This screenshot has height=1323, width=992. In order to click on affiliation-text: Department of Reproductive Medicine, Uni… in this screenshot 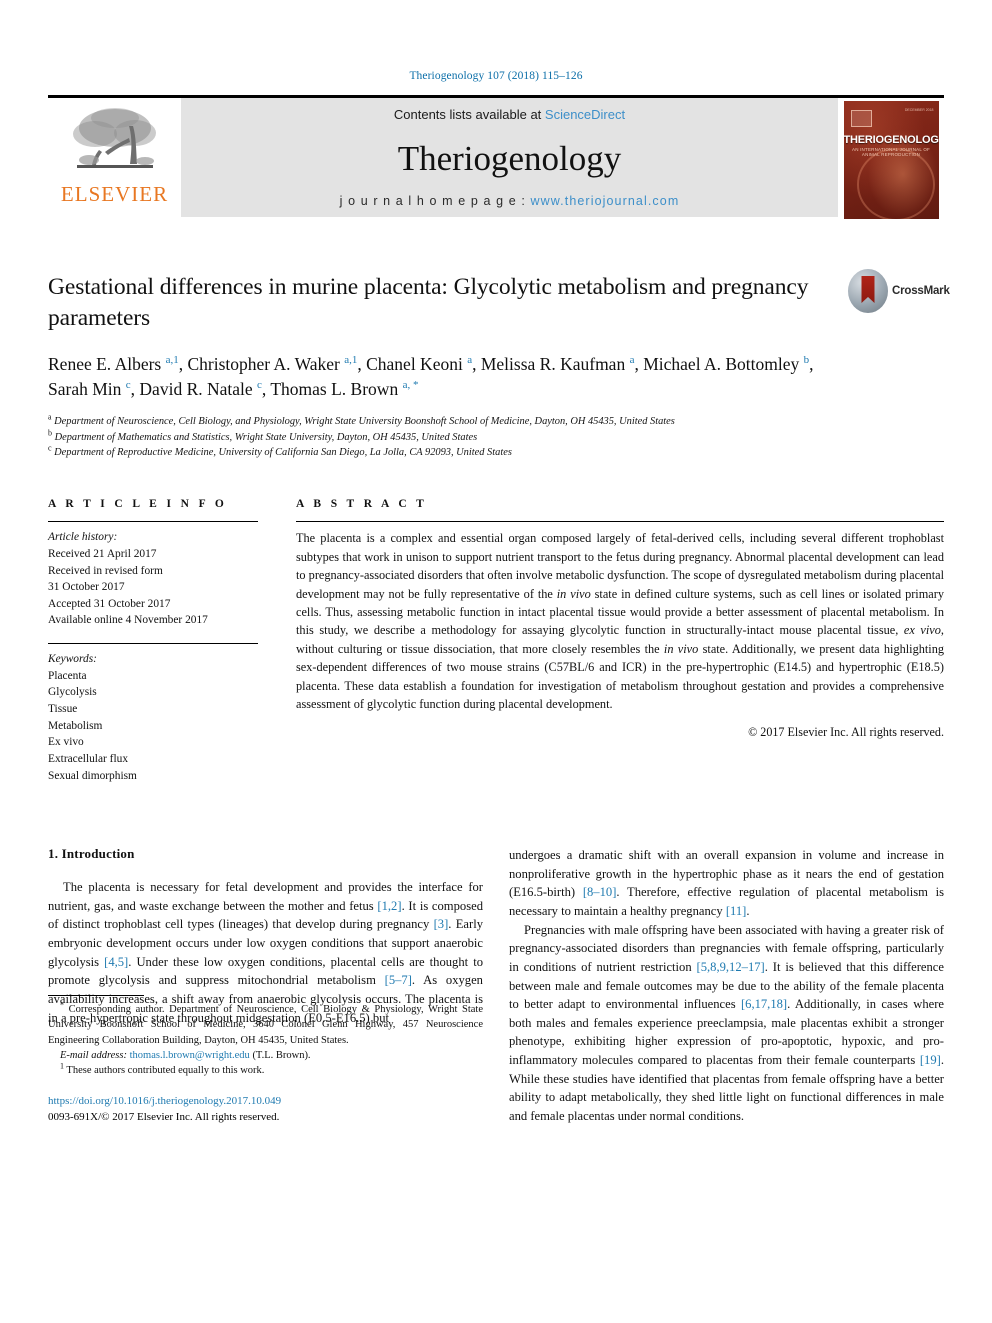, I will do `click(283, 453)`.